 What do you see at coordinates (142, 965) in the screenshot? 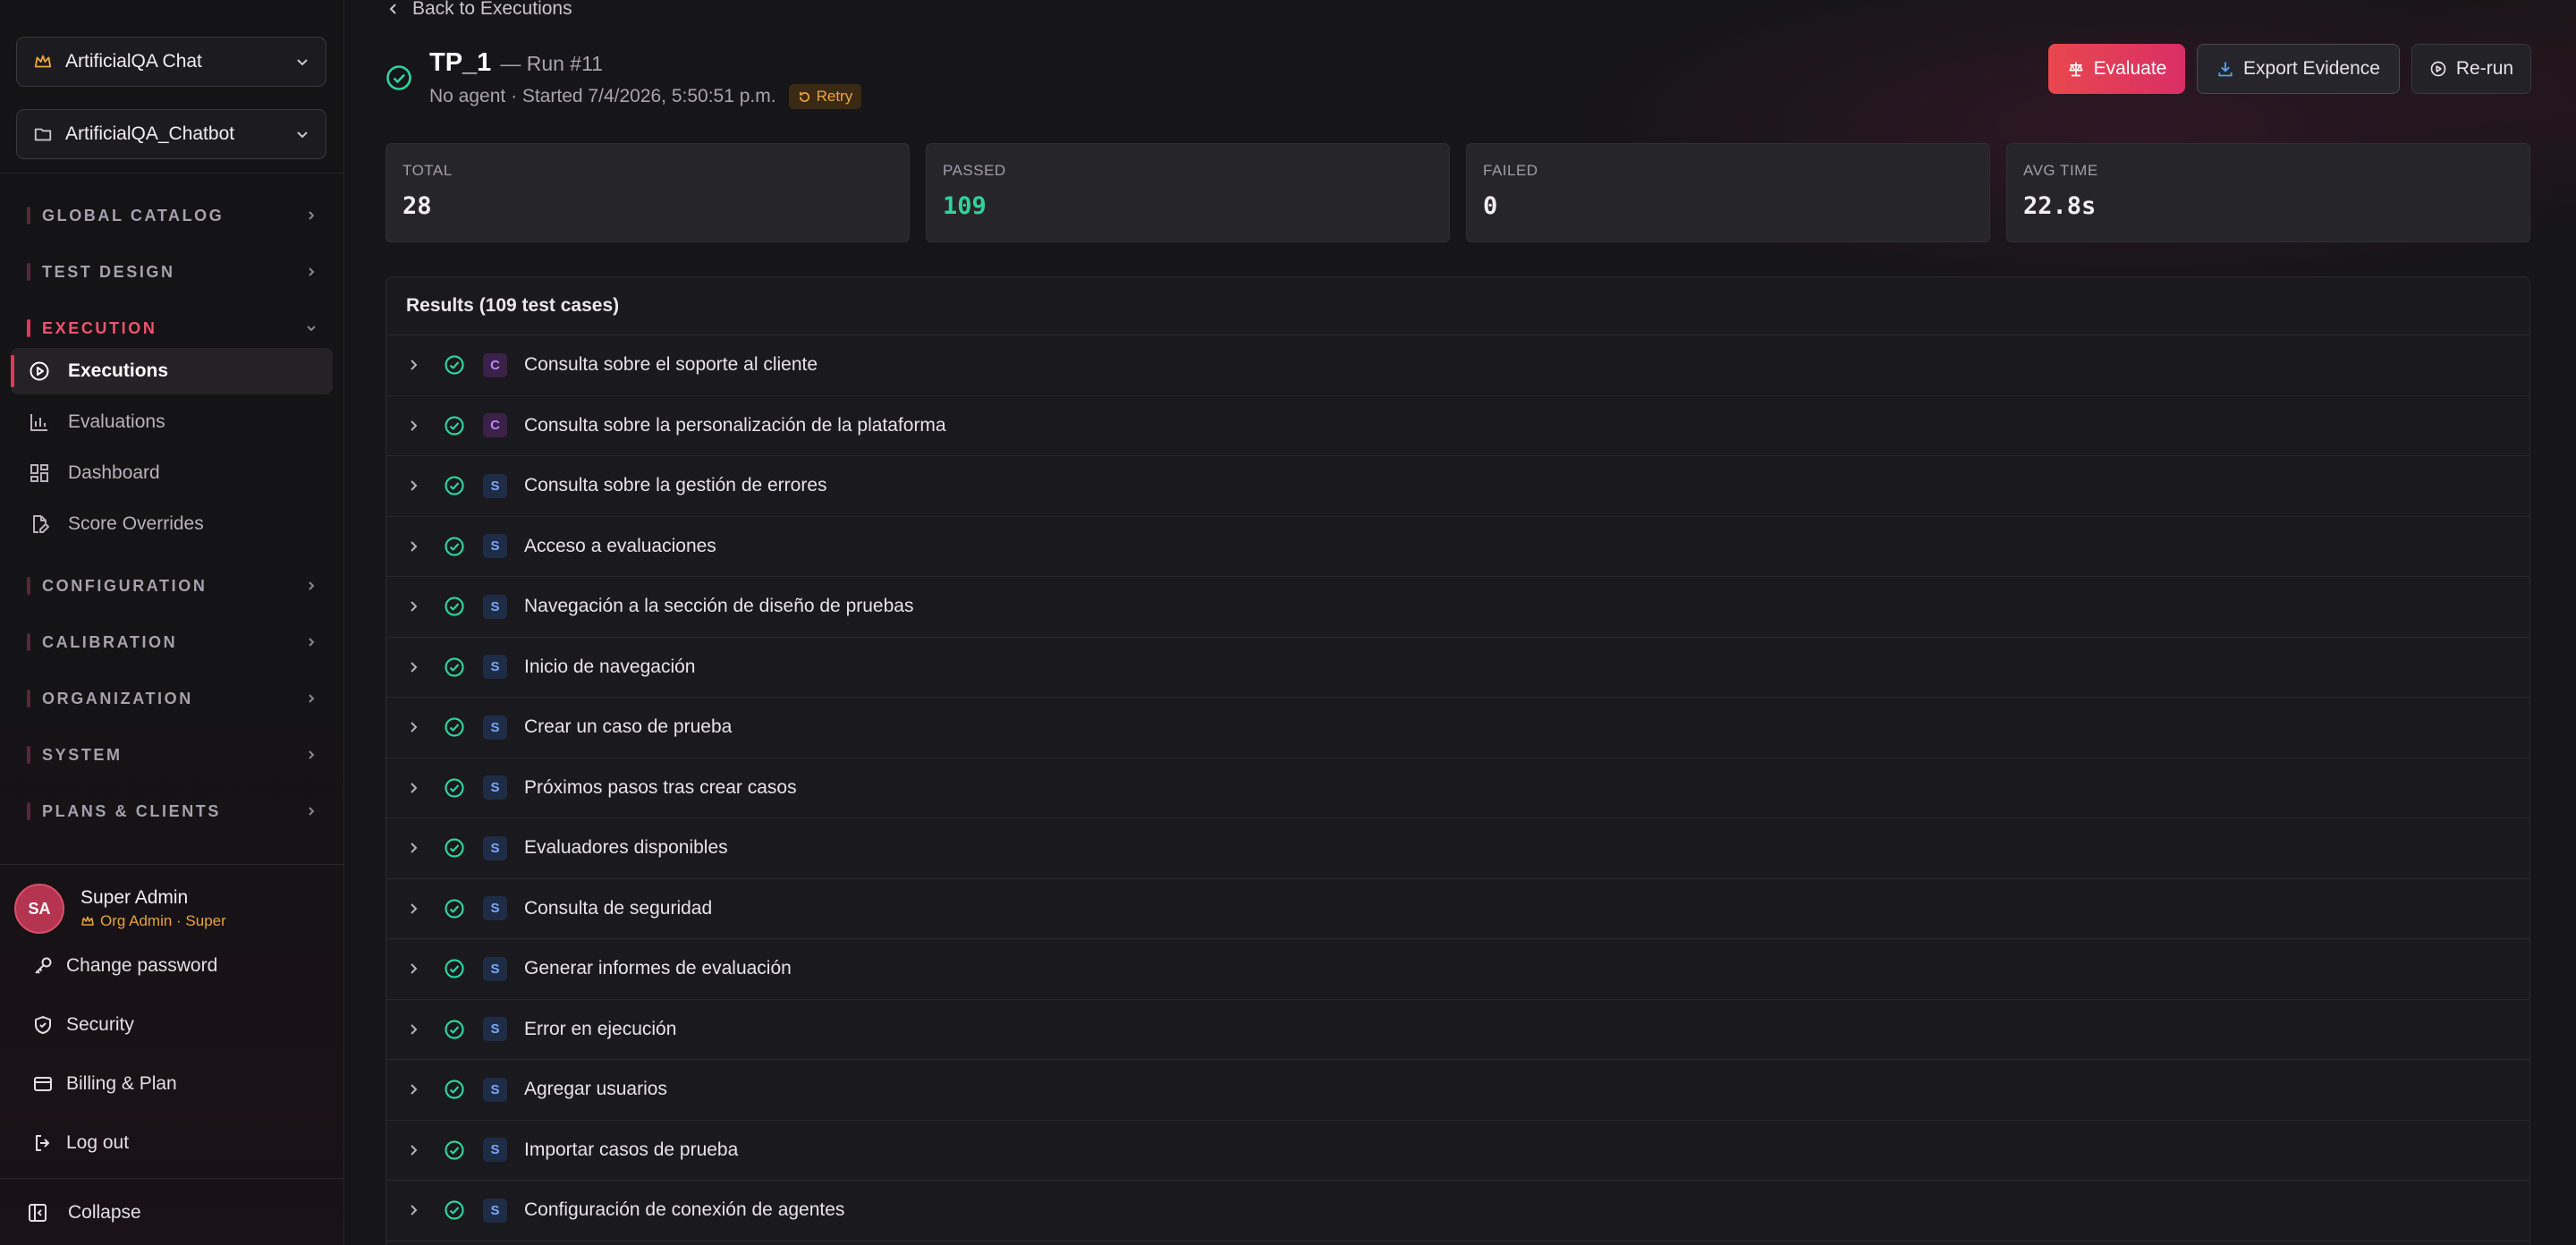
I see `change-password-label: Change password` at bounding box center [142, 965].